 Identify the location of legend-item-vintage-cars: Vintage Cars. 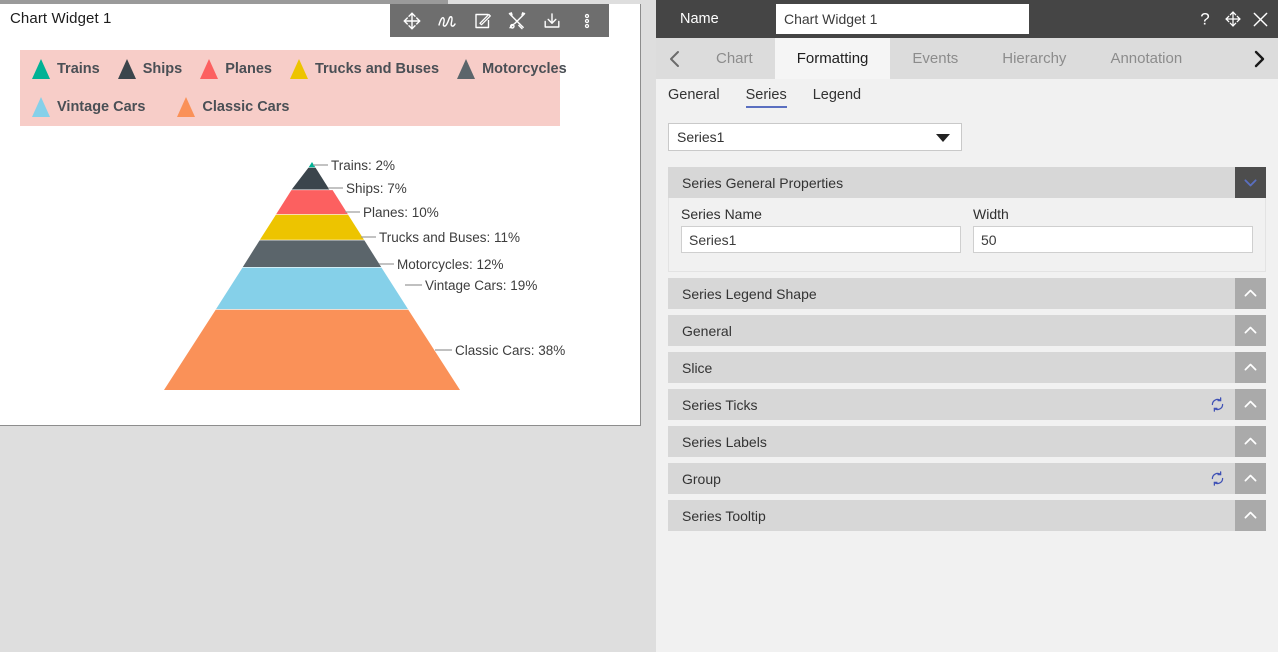
(88, 107).